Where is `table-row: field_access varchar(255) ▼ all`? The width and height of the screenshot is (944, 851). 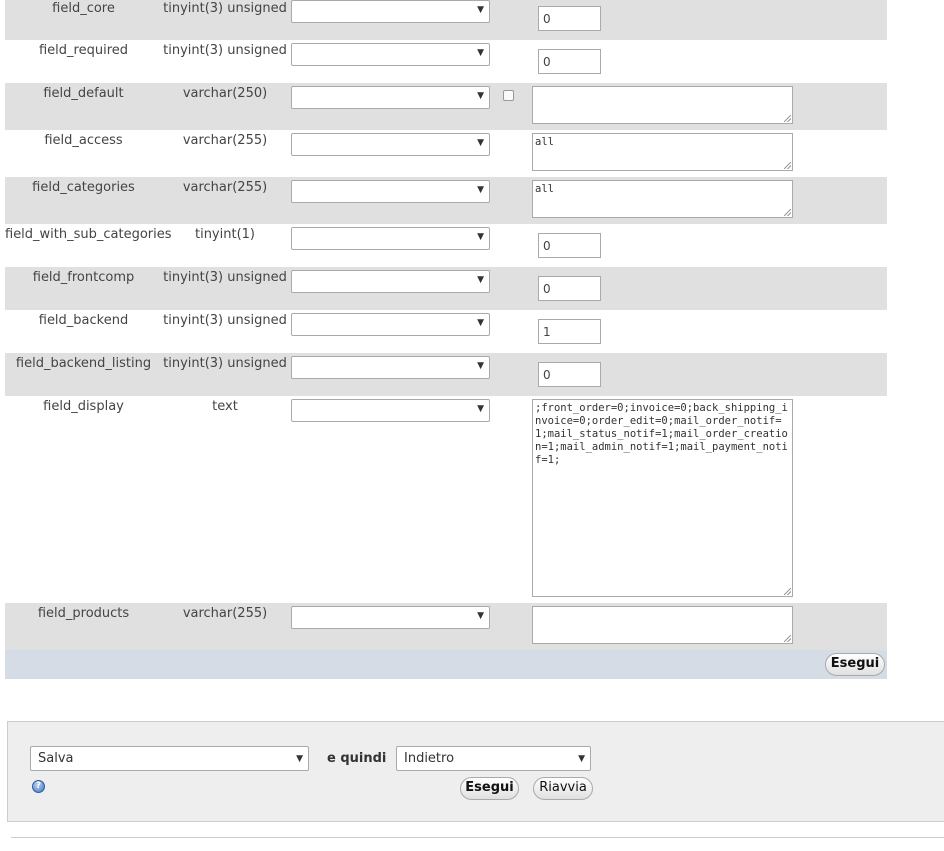
table-row: field_access varchar(255) ▼ all is located at coordinates (446, 153).